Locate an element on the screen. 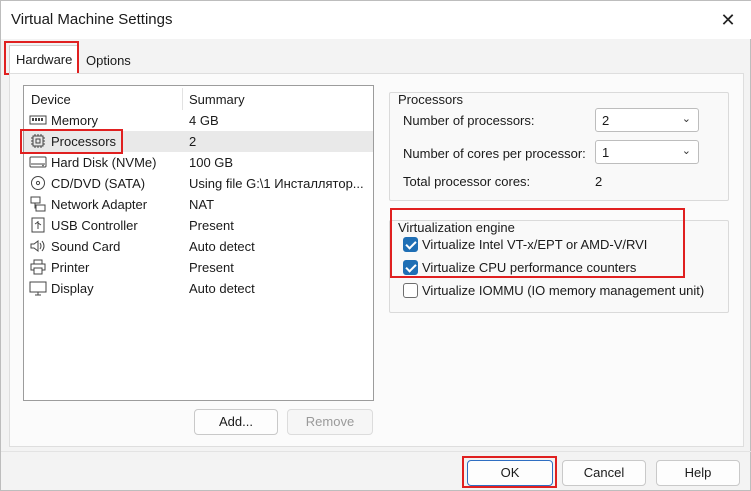 This screenshot has width=751, height=491. virtualization-group-title: Virtualization engine is located at coordinates (456, 227).